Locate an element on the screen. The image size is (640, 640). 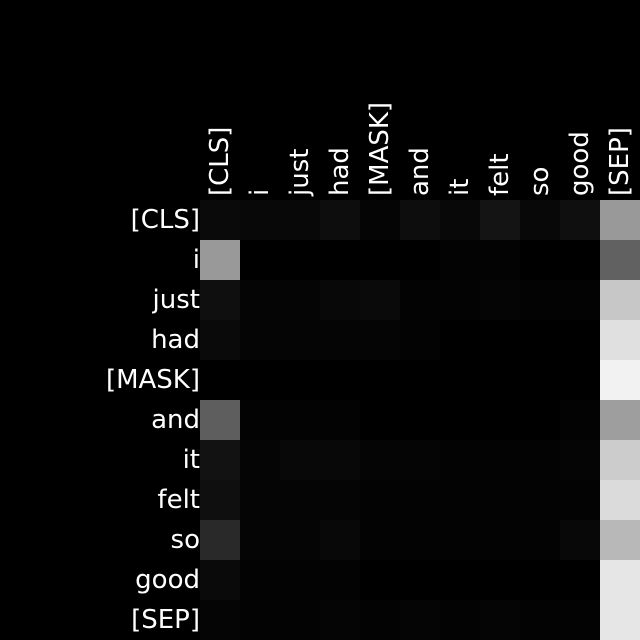
row-label: so is located at coordinates (185, 540).